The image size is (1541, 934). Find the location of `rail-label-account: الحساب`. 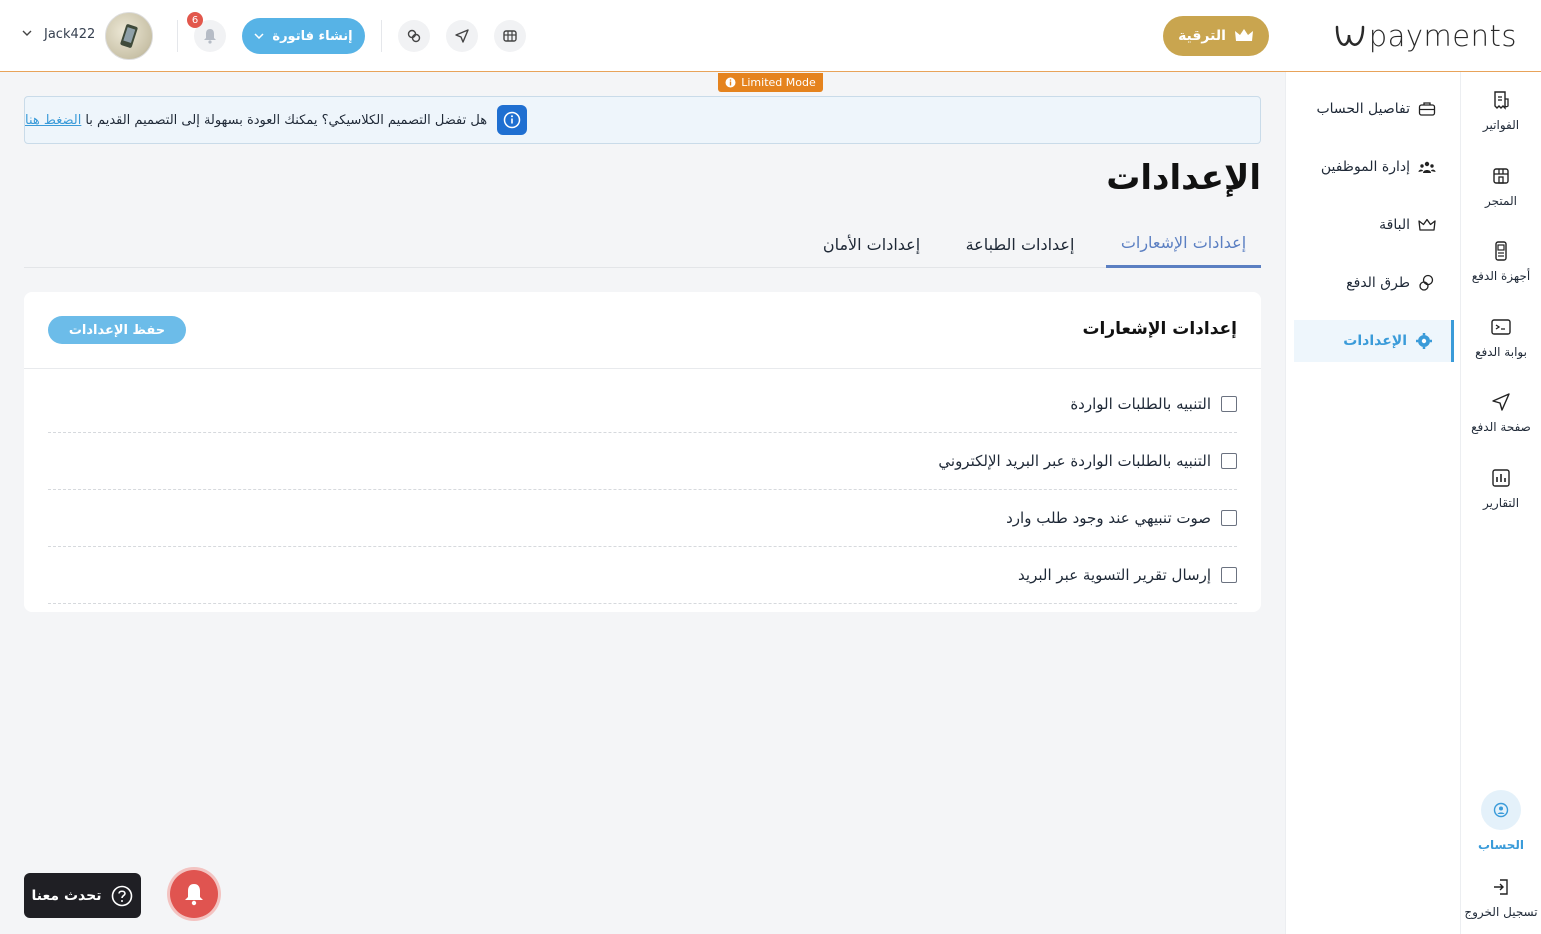

rail-label-account: الحساب is located at coordinates (1501, 845).